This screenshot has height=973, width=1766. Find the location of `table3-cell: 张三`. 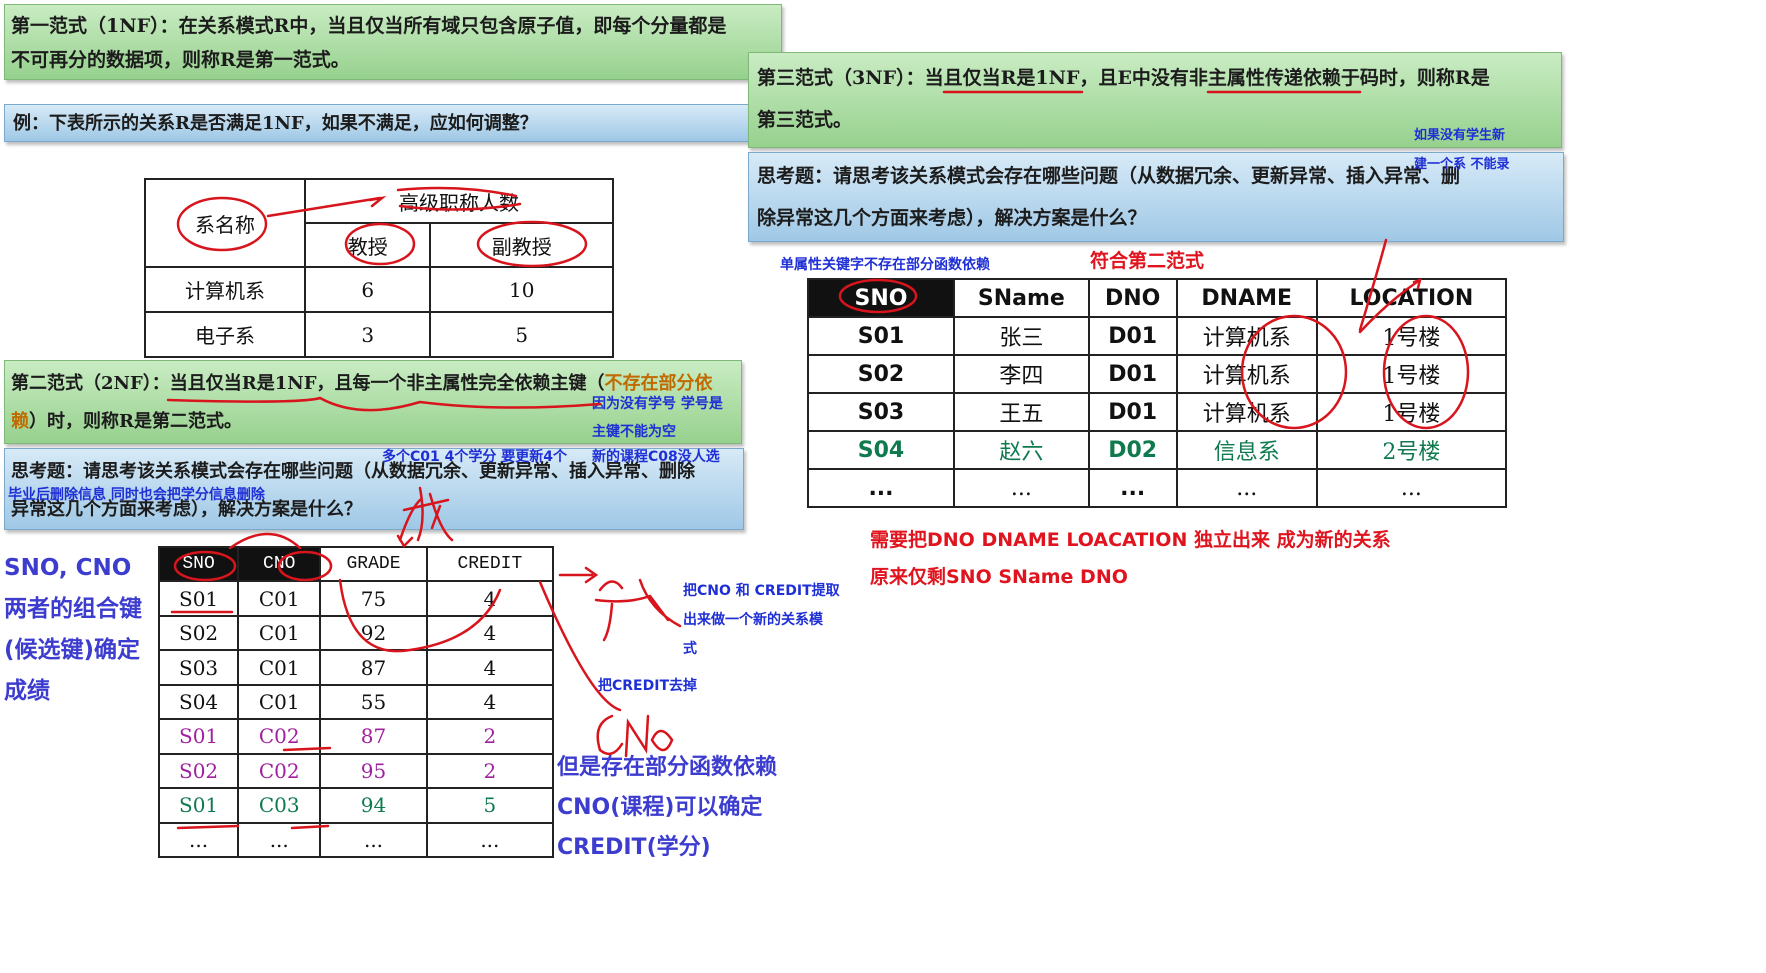

table3-cell: 张三 is located at coordinates (1021, 336).